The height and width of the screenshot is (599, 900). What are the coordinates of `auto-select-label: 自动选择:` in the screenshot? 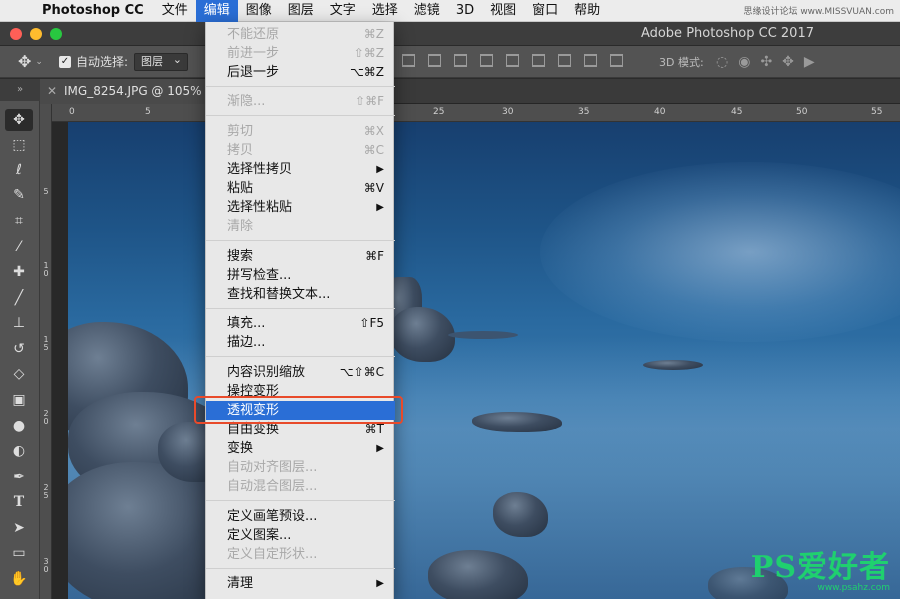 It's located at (101, 62).